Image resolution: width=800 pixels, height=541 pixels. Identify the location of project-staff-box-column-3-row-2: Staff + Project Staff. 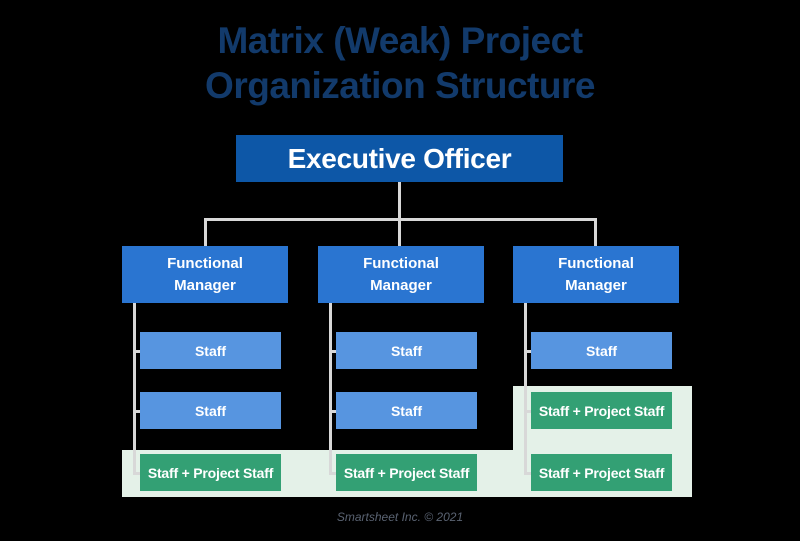
(601, 410).